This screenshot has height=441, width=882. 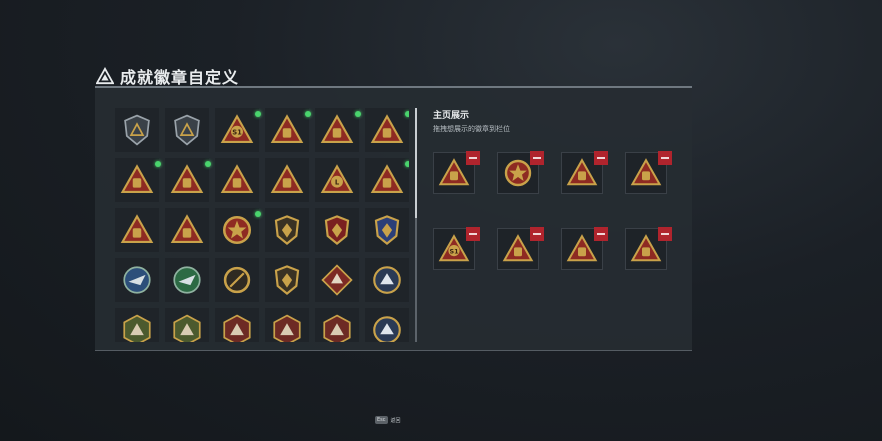 I want to click on page-title: 成就徽章自定义, so click(x=180, y=77).